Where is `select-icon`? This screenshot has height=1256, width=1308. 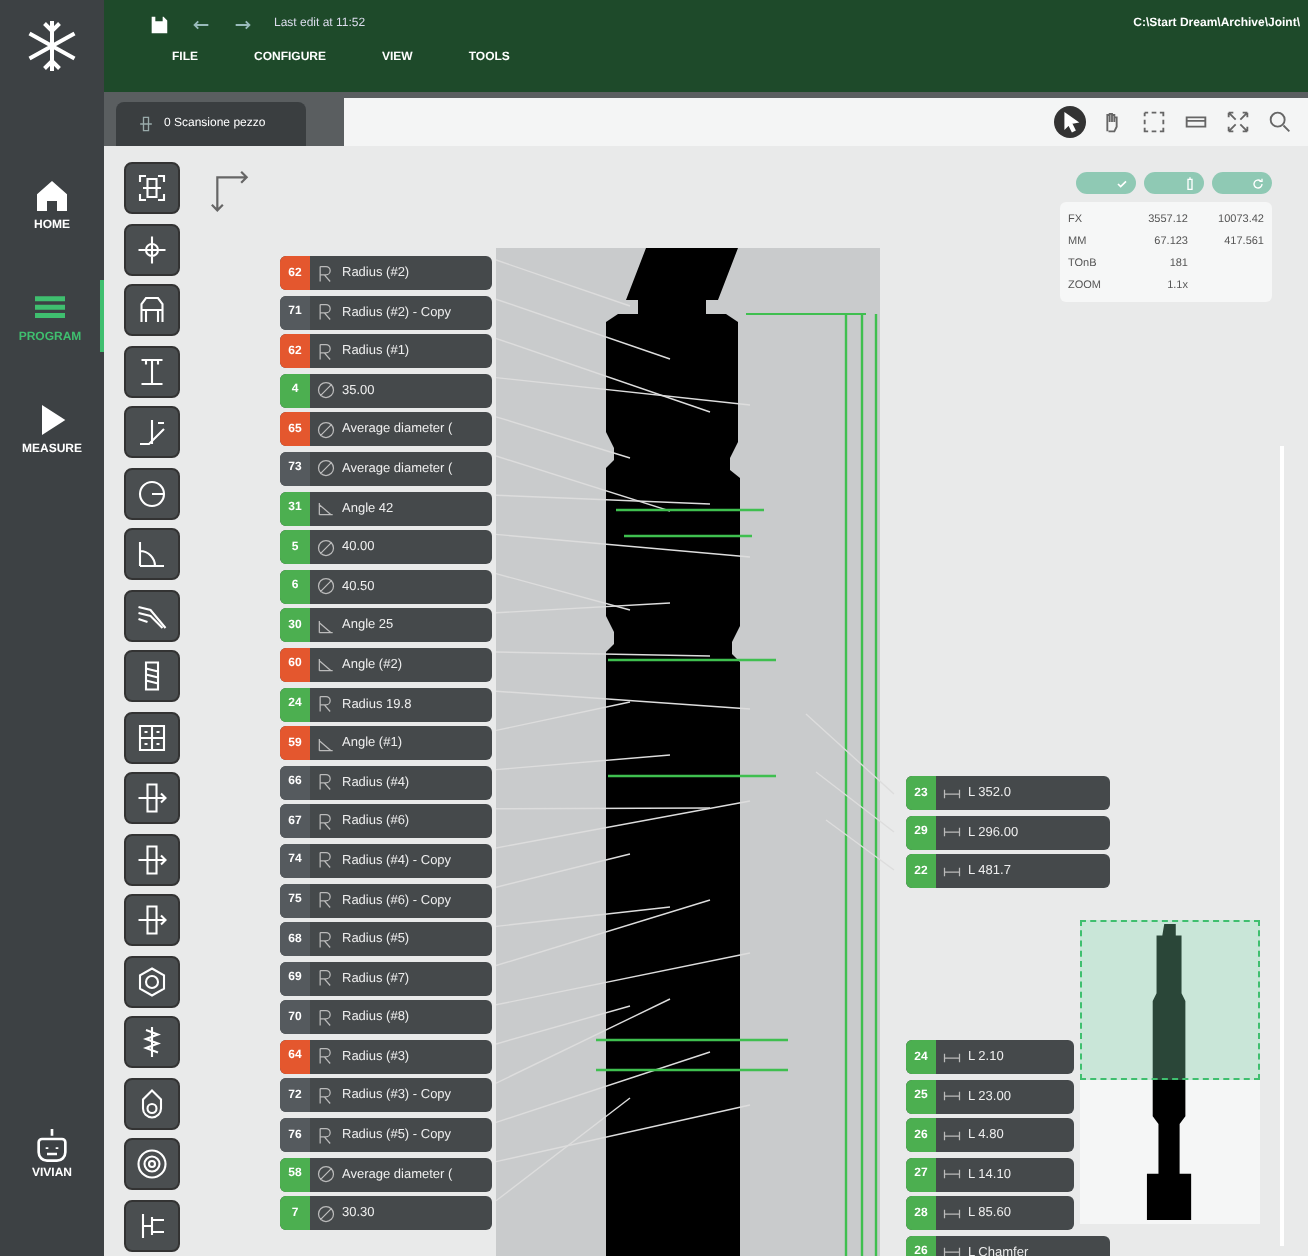 select-icon is located at coordinates (1154, 122).